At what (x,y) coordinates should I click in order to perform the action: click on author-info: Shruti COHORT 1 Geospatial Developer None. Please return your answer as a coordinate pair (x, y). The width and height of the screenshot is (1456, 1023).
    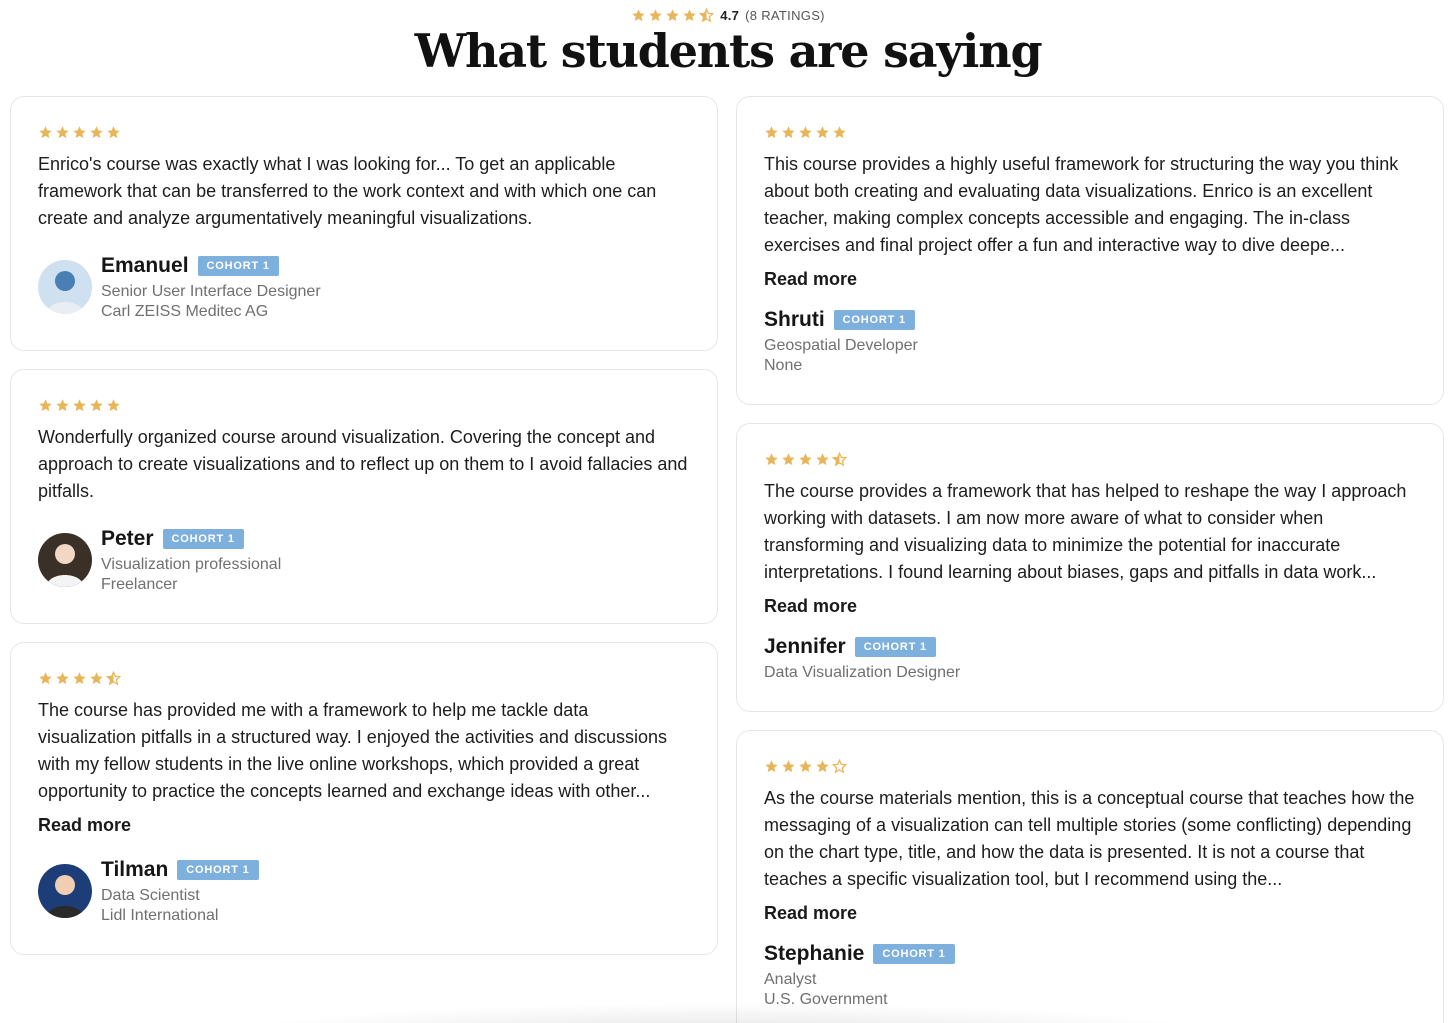
    Looking at the image, I should click on (841, 342).